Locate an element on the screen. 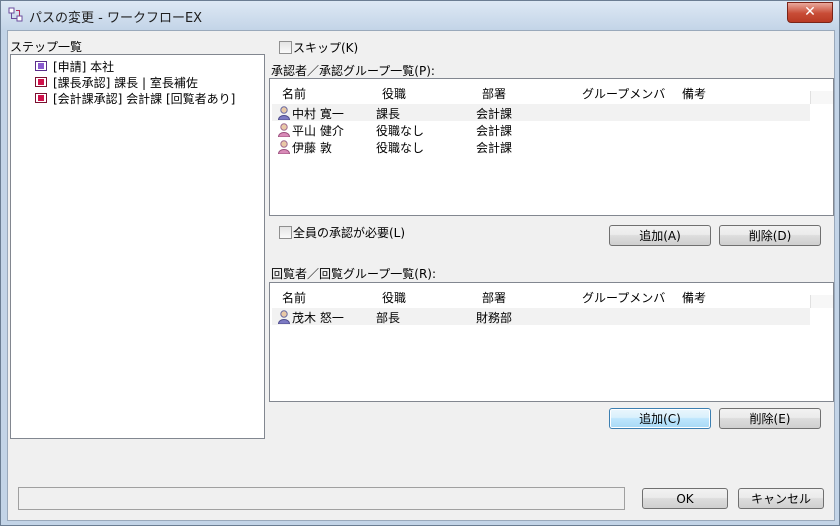  cell-name: 中村 寛一 is located at coordinates (318, 114).